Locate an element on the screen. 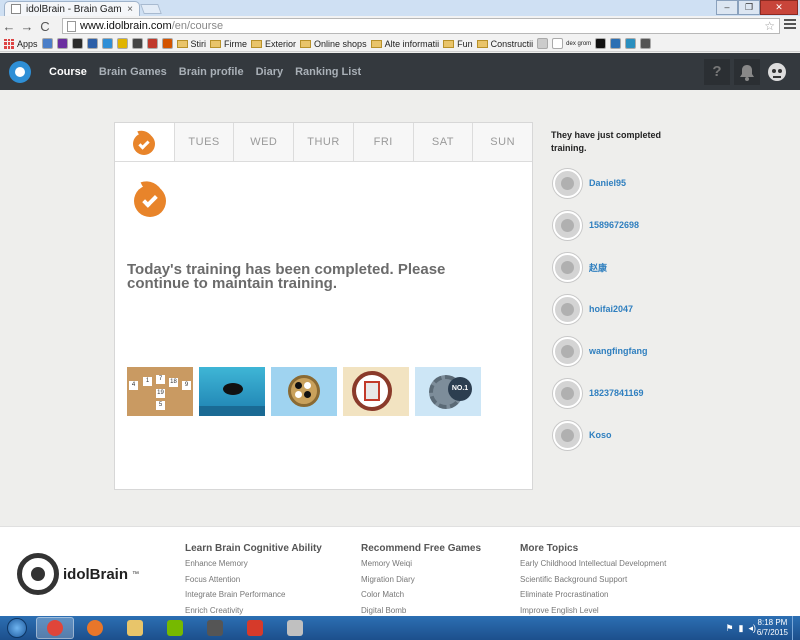  bookmark-item: dex grom is located at coordinates (571, 43).